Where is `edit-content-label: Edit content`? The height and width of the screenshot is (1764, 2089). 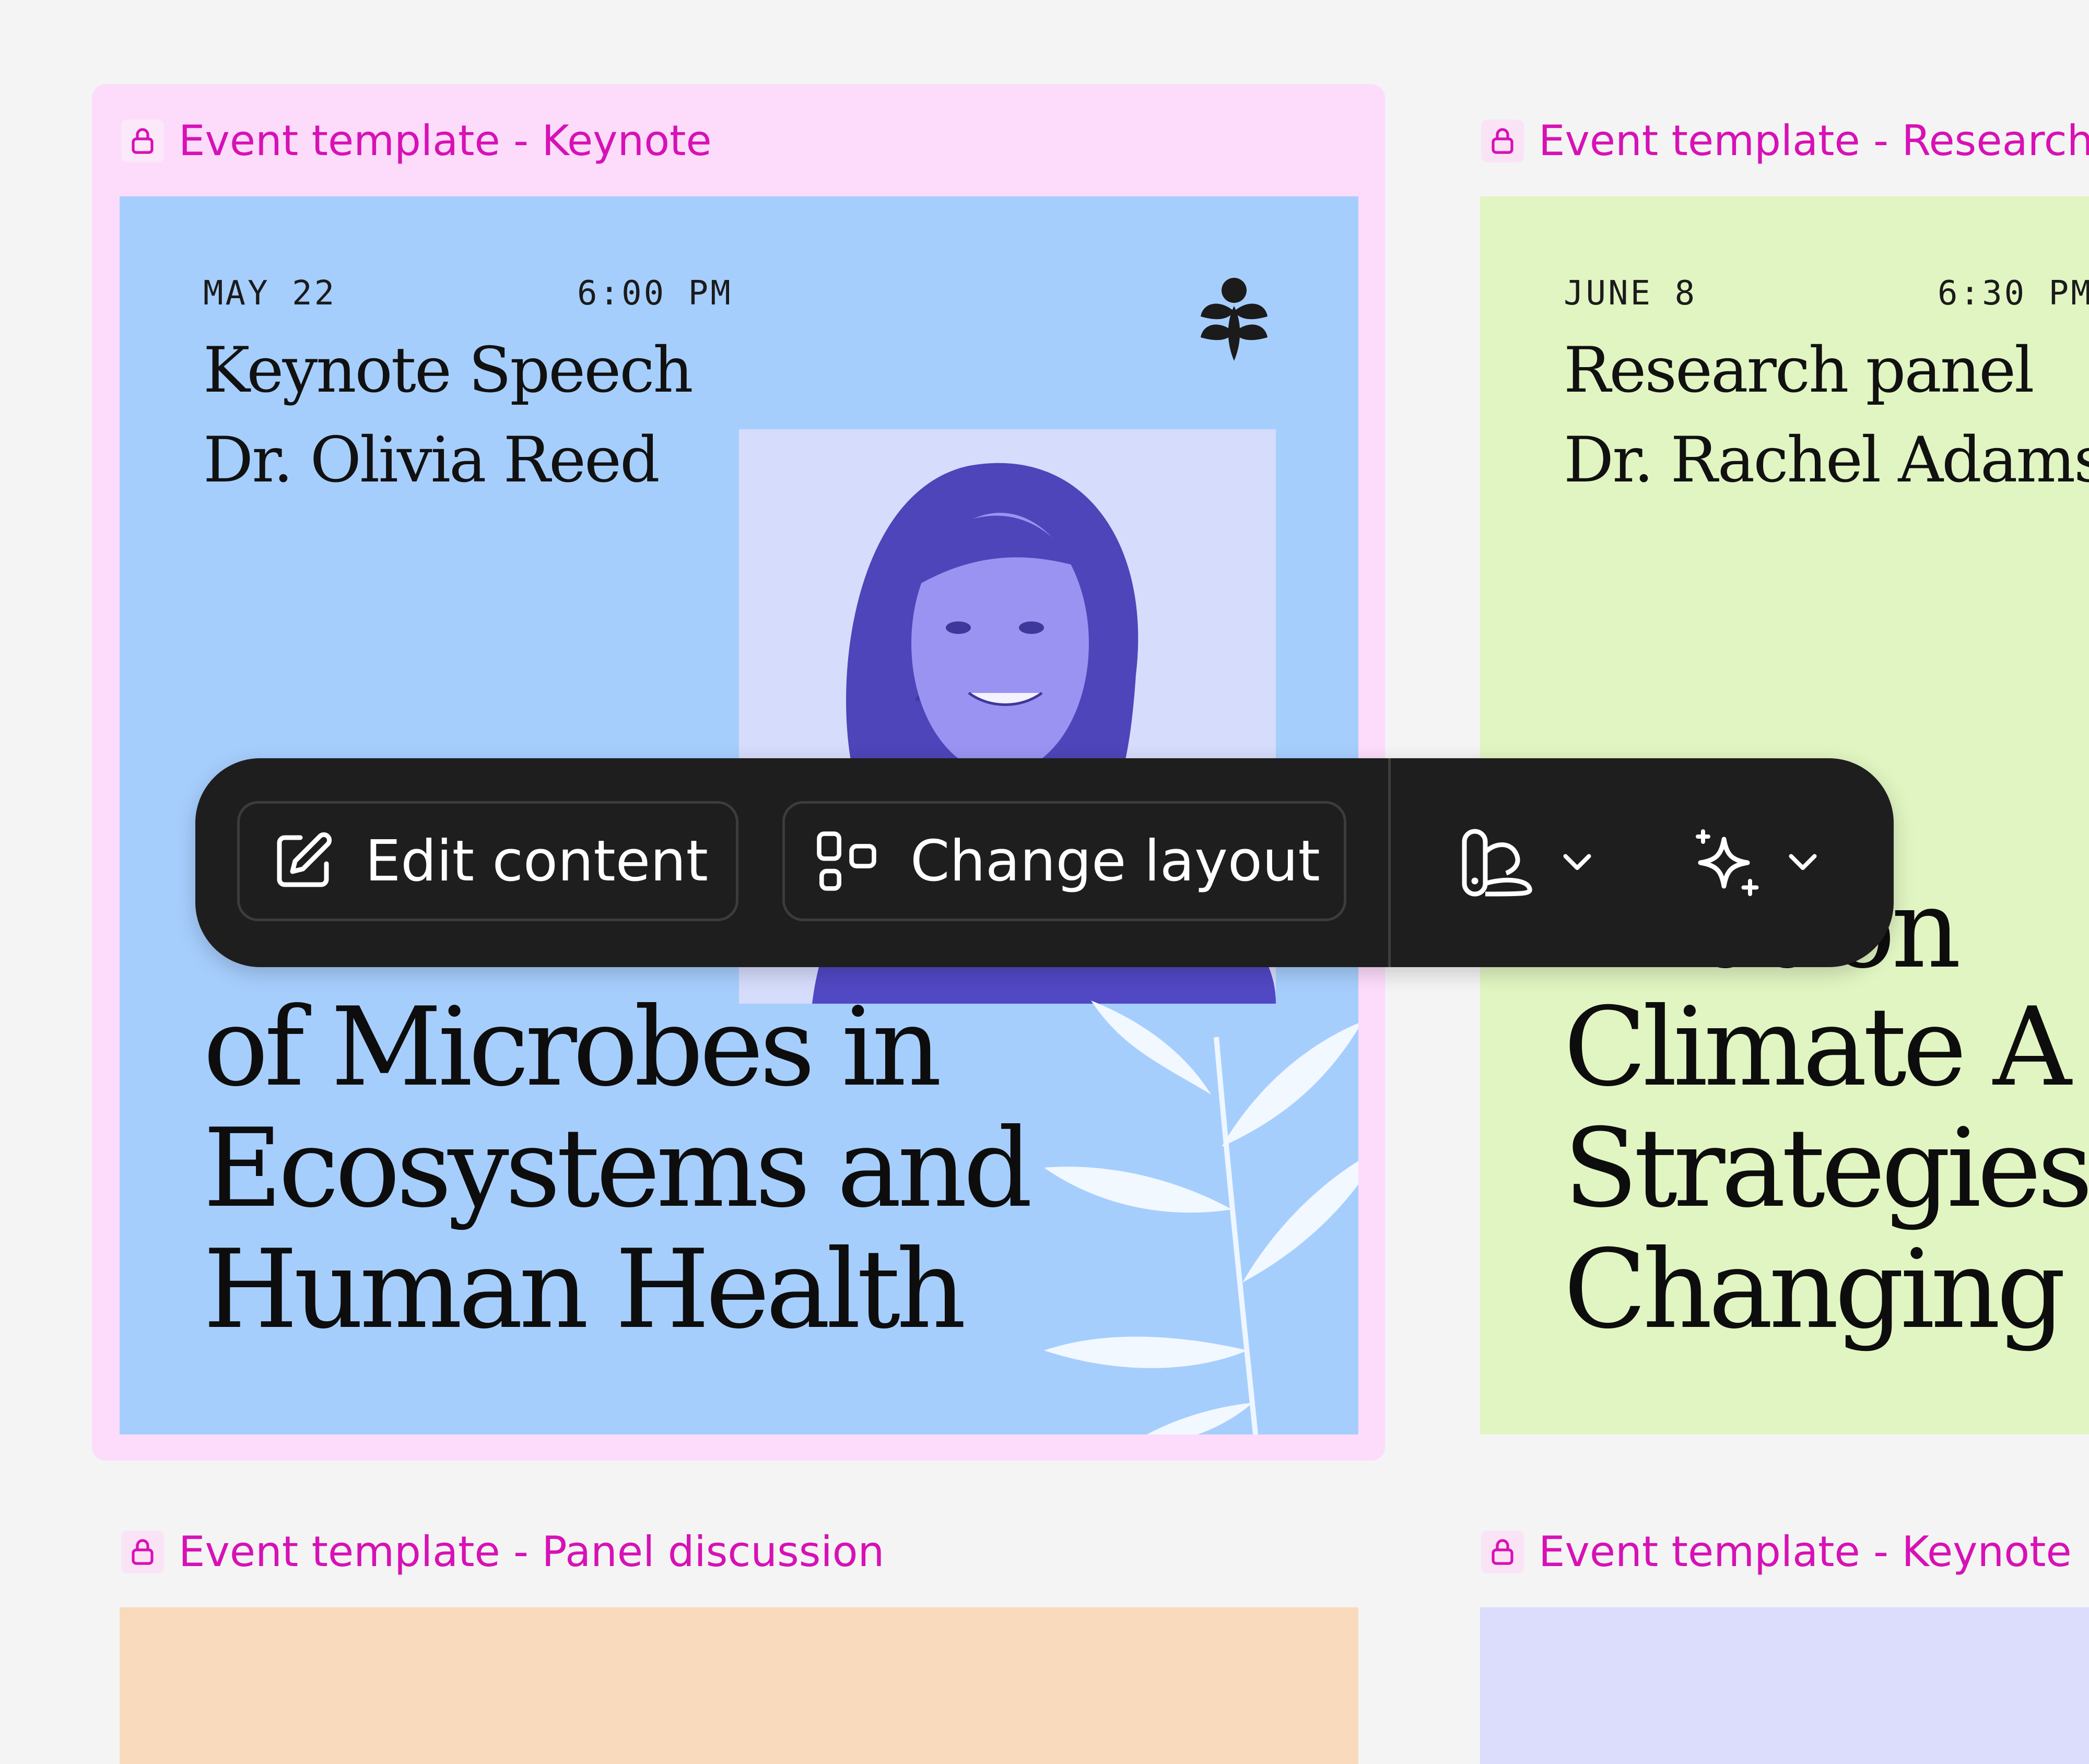
edit-content-label: Edit content is located at coordinates (536, 861).